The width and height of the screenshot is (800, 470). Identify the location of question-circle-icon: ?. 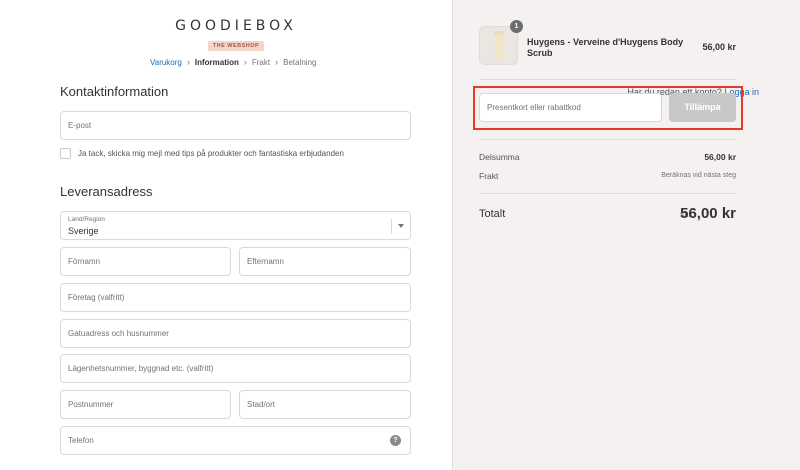
(395, 440).